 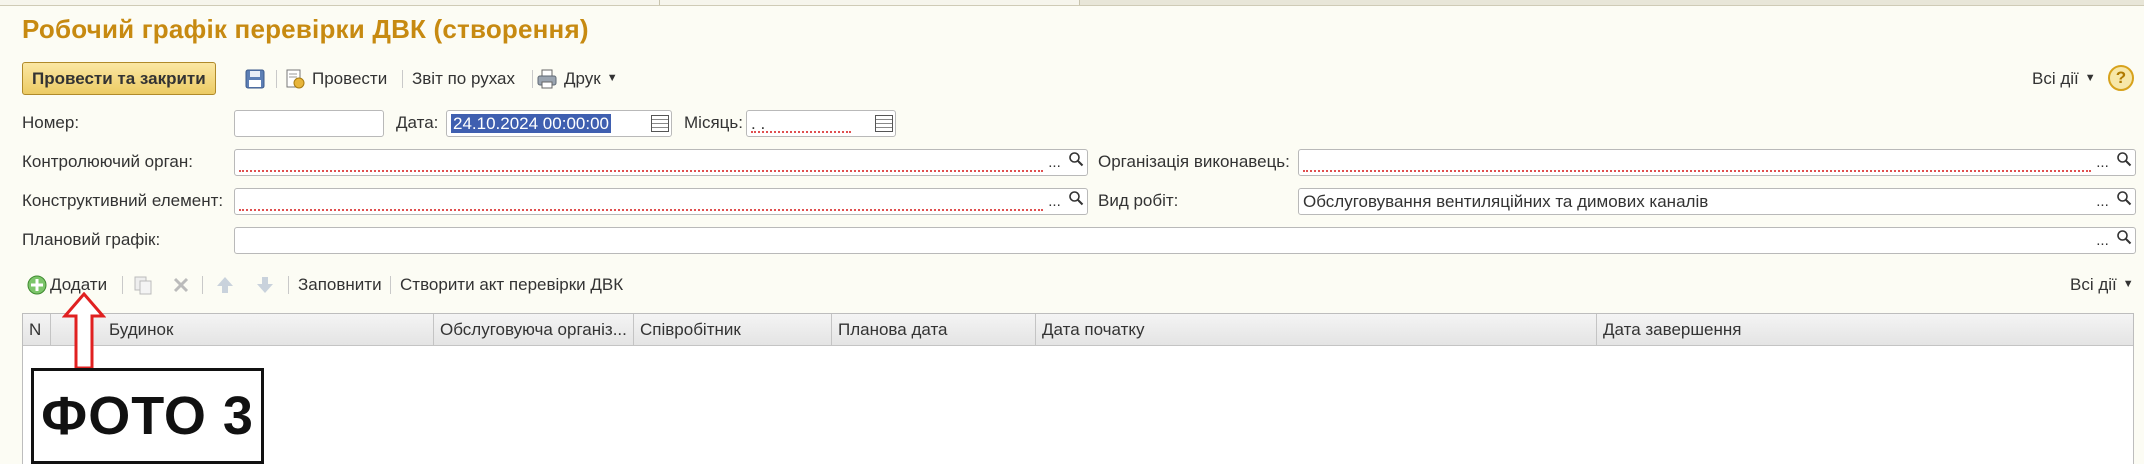 I want to click on post-button: Провести, so click(x=335, y=78).